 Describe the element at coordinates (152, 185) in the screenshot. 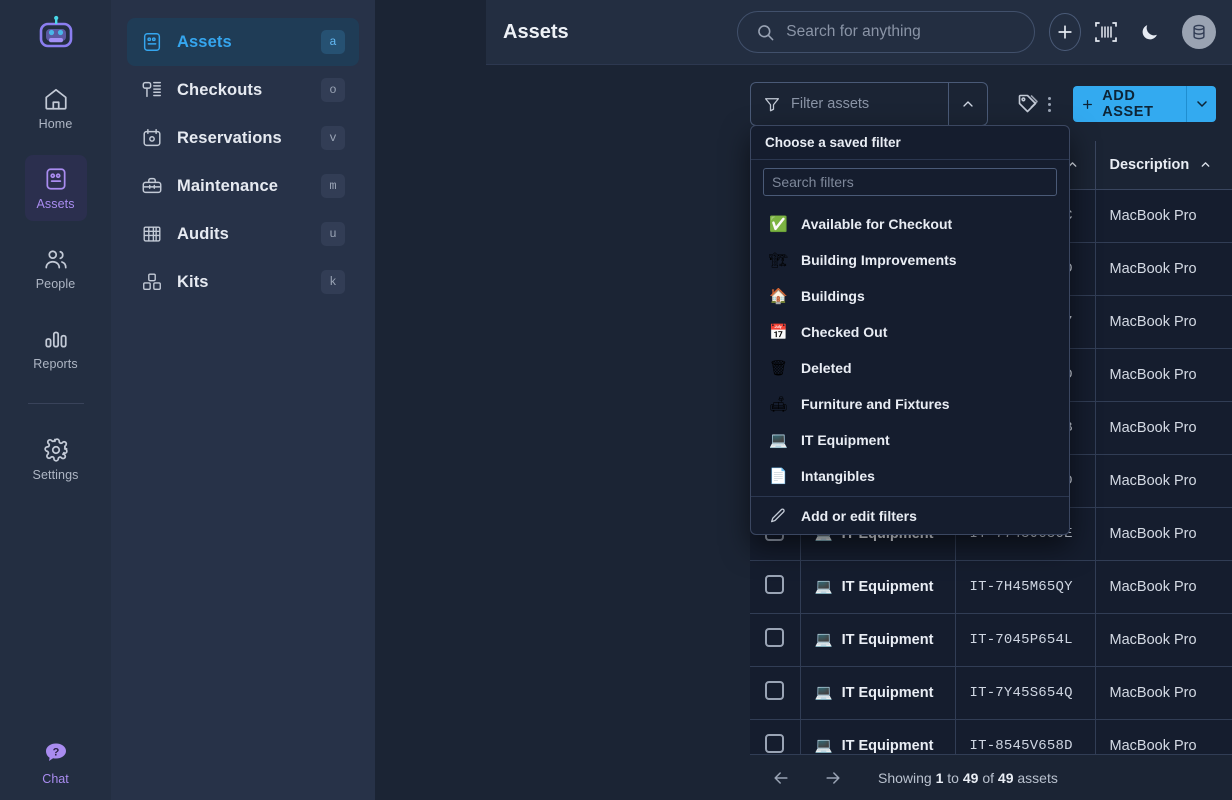

I see `toolbox-icon` at that location.